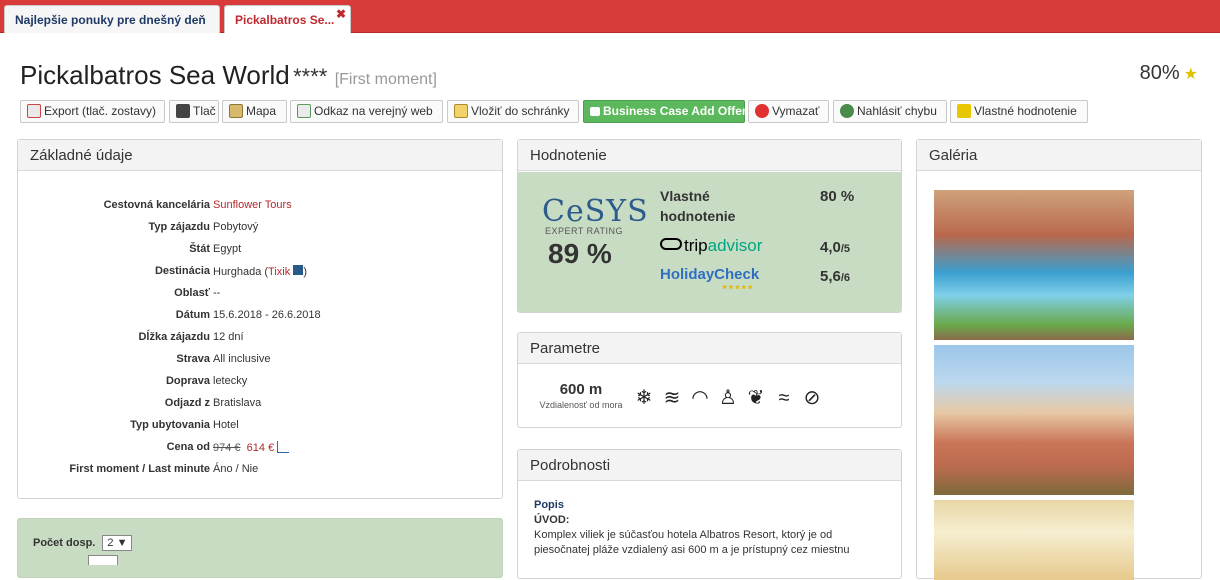  I want to click on list-item: Strava All inclusive, so click(260, 361).